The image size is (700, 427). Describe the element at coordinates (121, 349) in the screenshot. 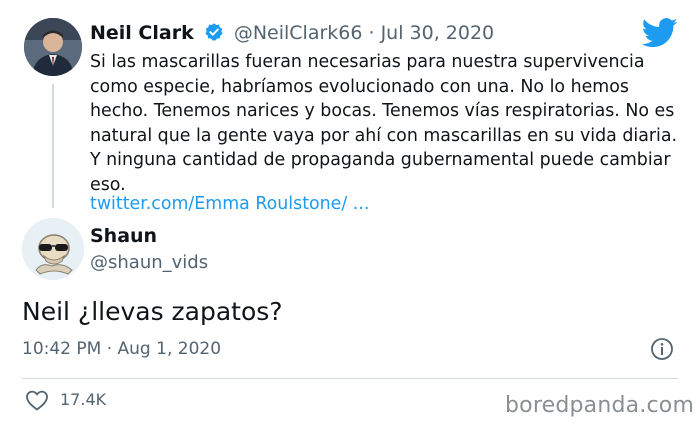

I see `reply-timestamp: 10:42 PM · Aug 1, 2020` at that location.